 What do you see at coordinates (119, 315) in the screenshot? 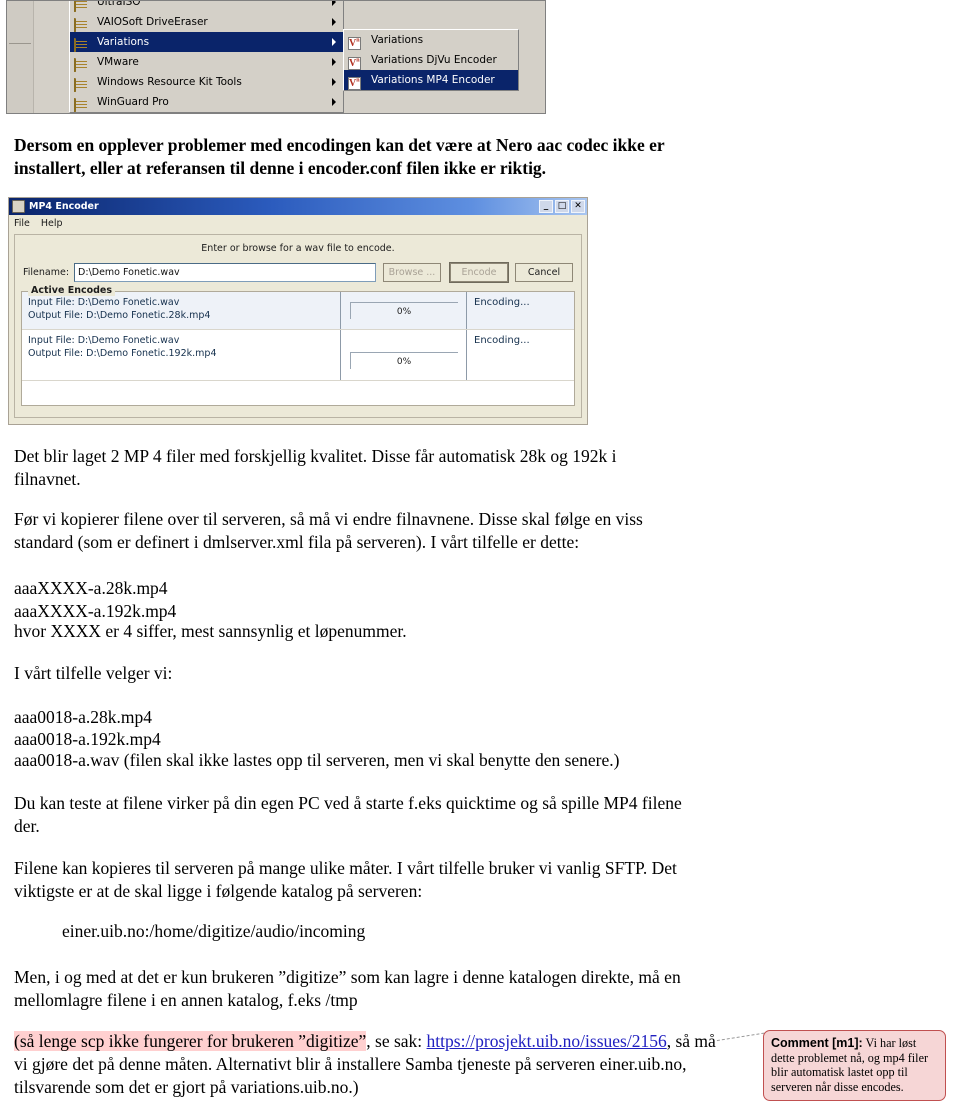
I see `encode-output-file: Output File: D:\Demo Fonetic.28k.mp4` at bounding box center [119, 315].